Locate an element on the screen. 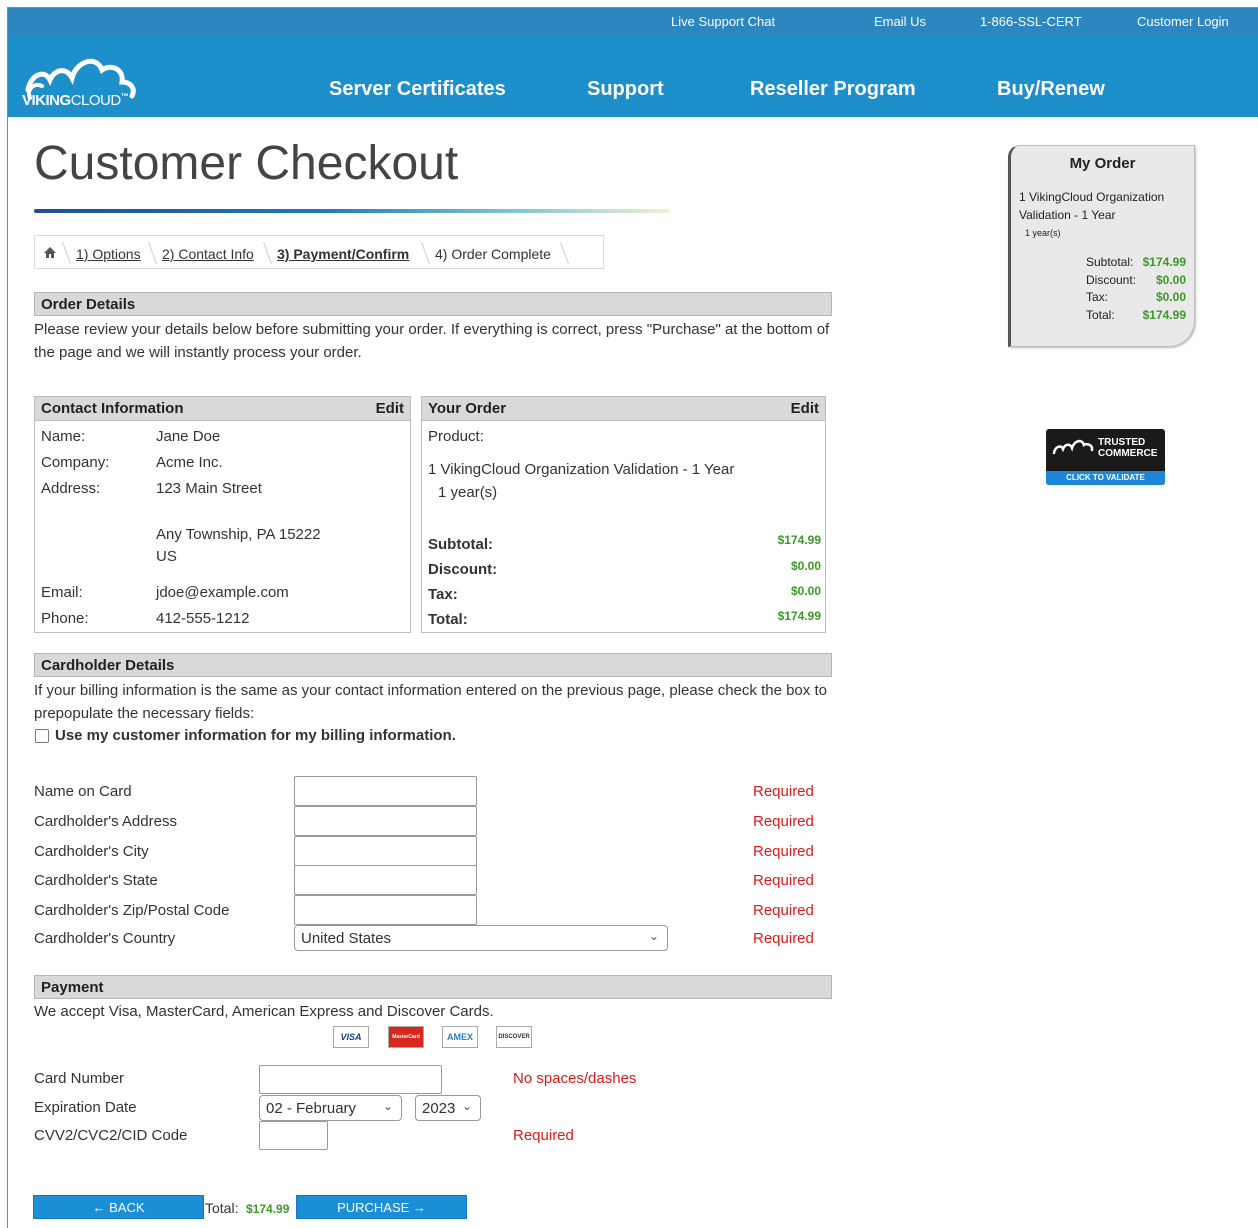 The height and width of the screenshot is (1228, 1258). logo-wordmark: VIKINGCLOUD™ is located at coordinates (75, 100).